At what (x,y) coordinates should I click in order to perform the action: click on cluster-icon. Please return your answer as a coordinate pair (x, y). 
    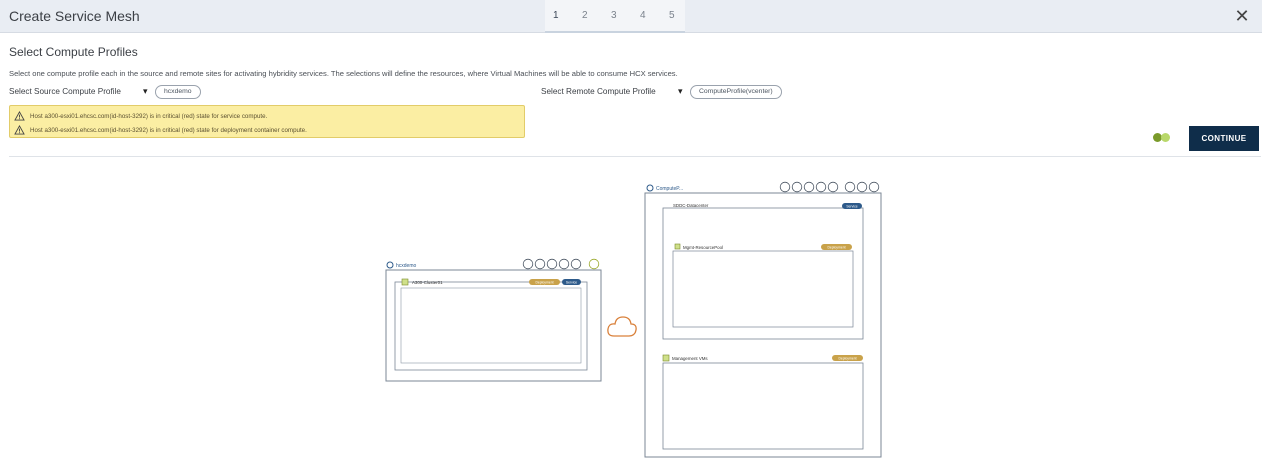
    Looking at the image, I should click on (405, 282).